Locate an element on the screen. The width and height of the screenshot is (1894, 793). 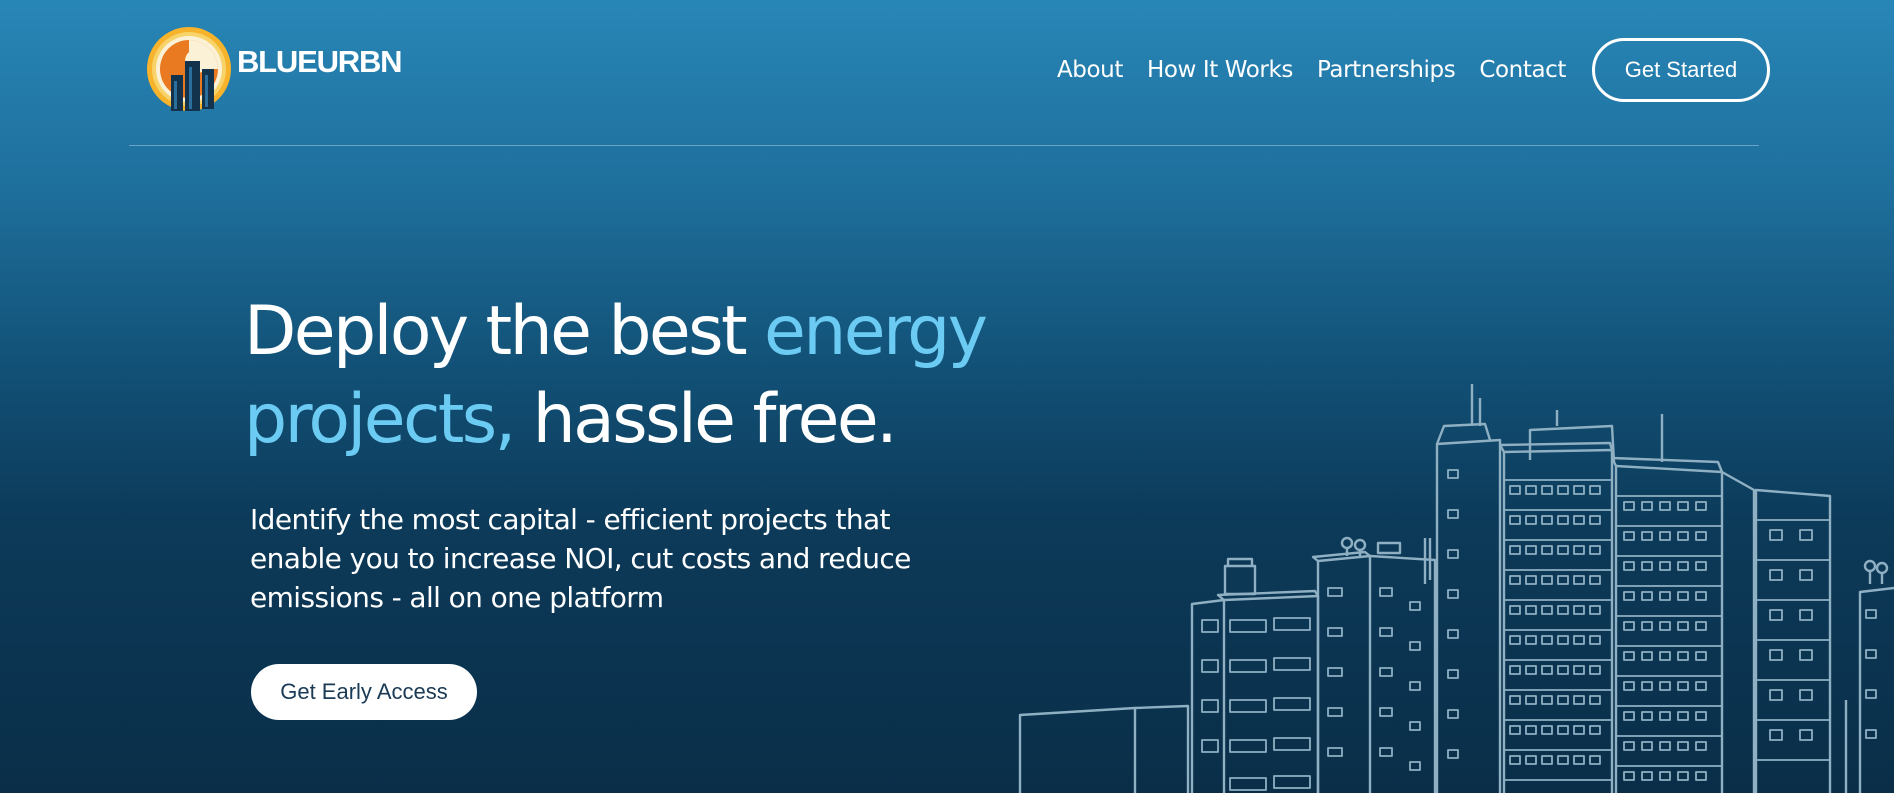
brand-logo: BLUEURBN is located at coordinates (274, 69).